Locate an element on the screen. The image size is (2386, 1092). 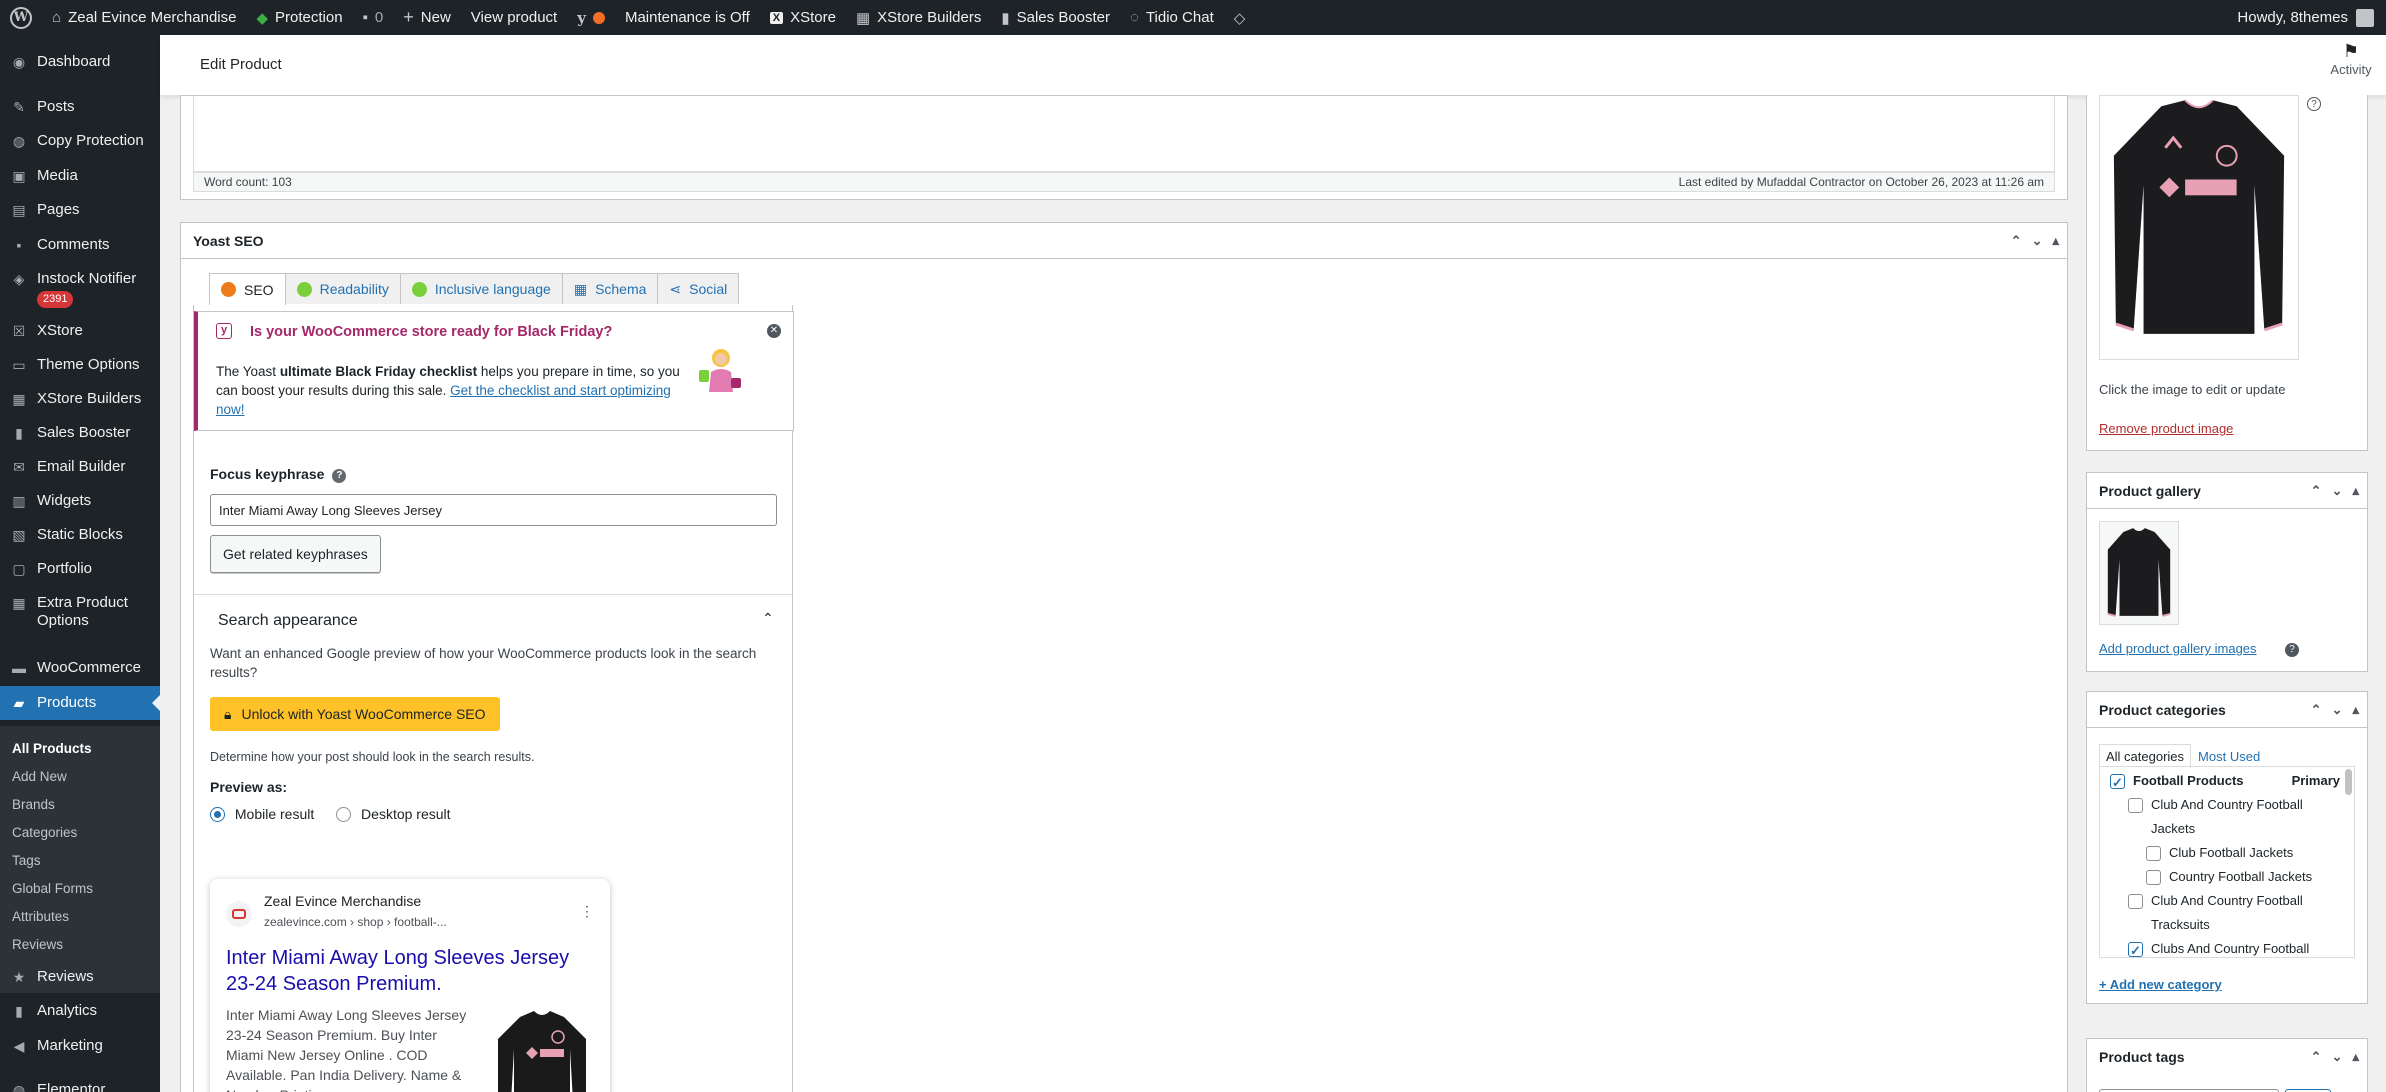
yoast-menu: y is located at coordinates (591, 17).